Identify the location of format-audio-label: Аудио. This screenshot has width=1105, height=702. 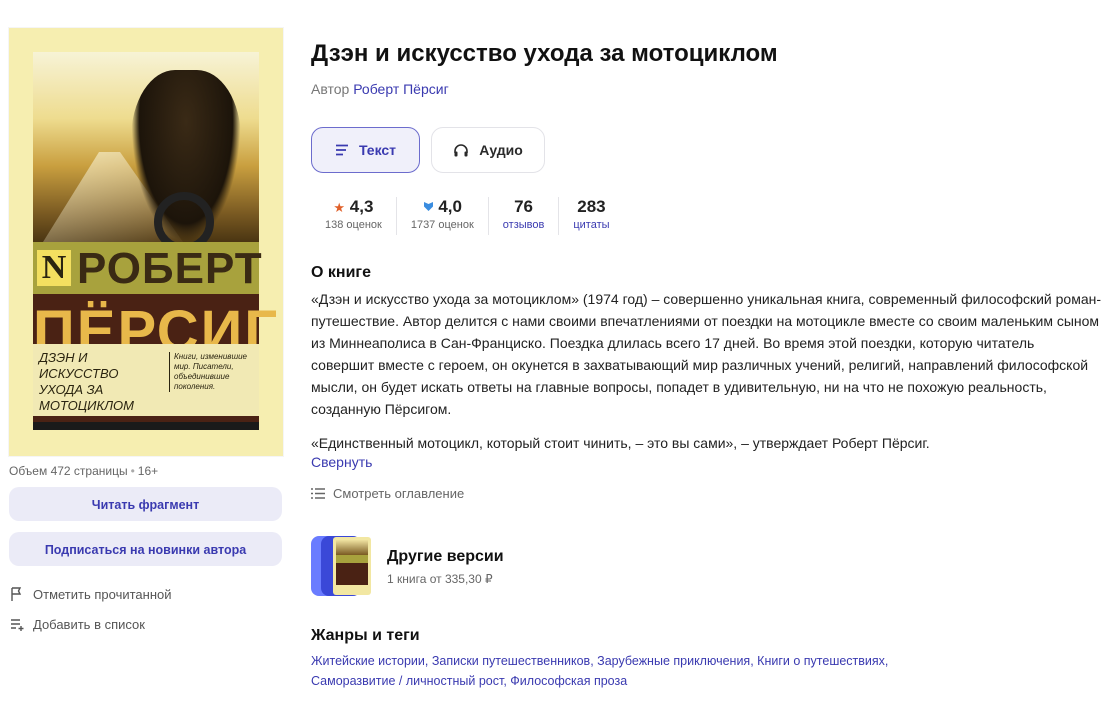
(501, 150).